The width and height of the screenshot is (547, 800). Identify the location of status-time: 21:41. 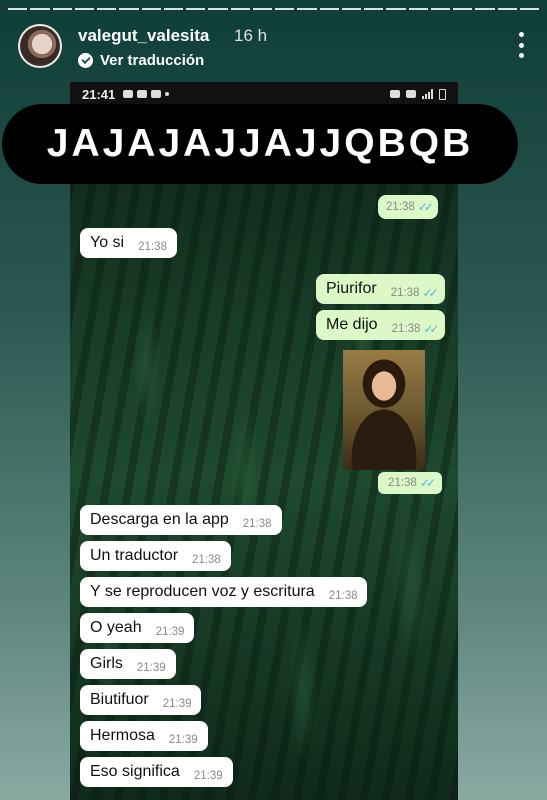
(99, 94).